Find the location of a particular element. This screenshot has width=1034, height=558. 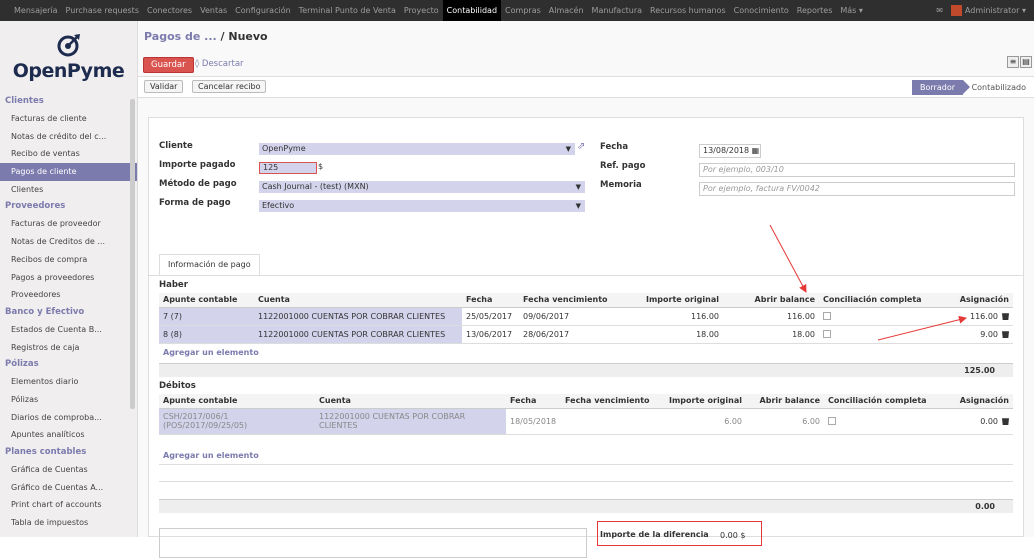

topnav-item: Recursos humanos is located at coordinates (688, 10).